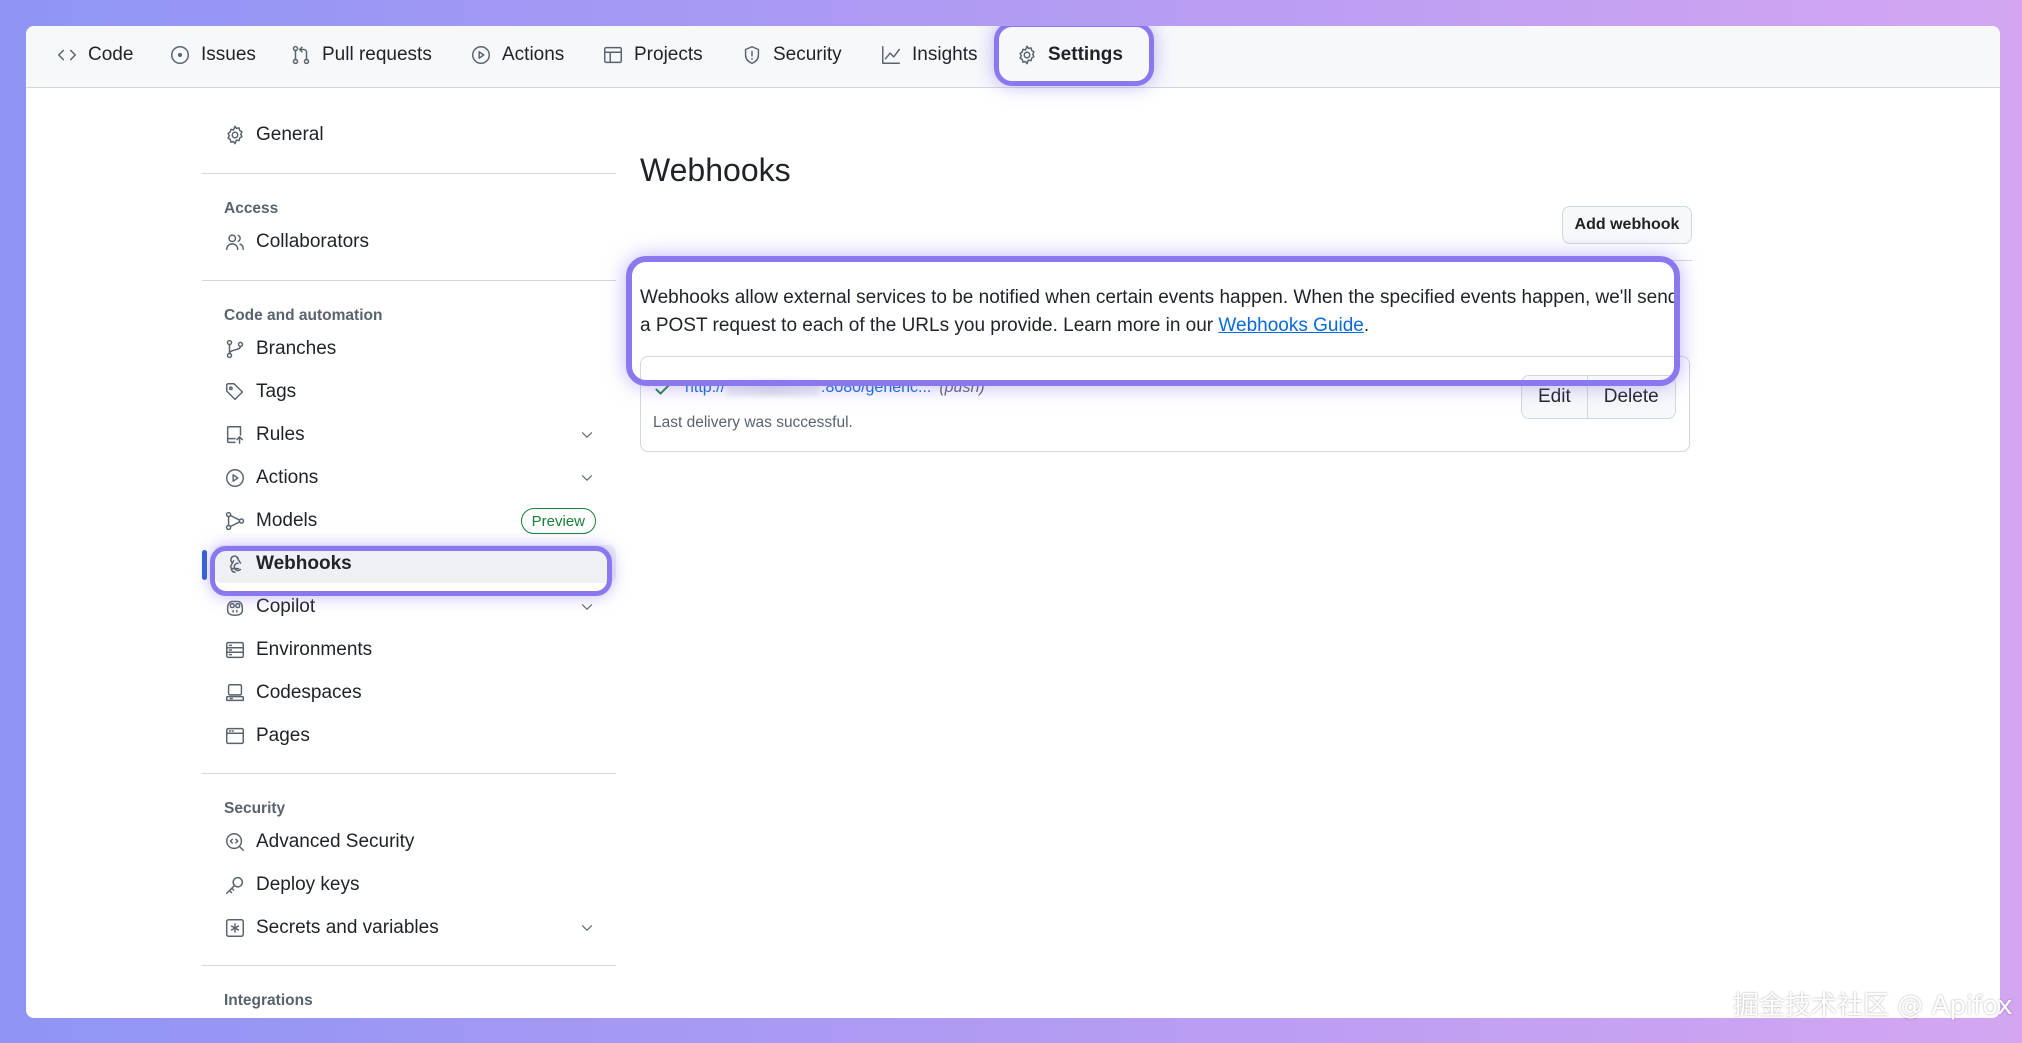  Describe the element at coordinates (409, 435) in the screenshot. I see `sidebar-item-rules: Rules` at that location.